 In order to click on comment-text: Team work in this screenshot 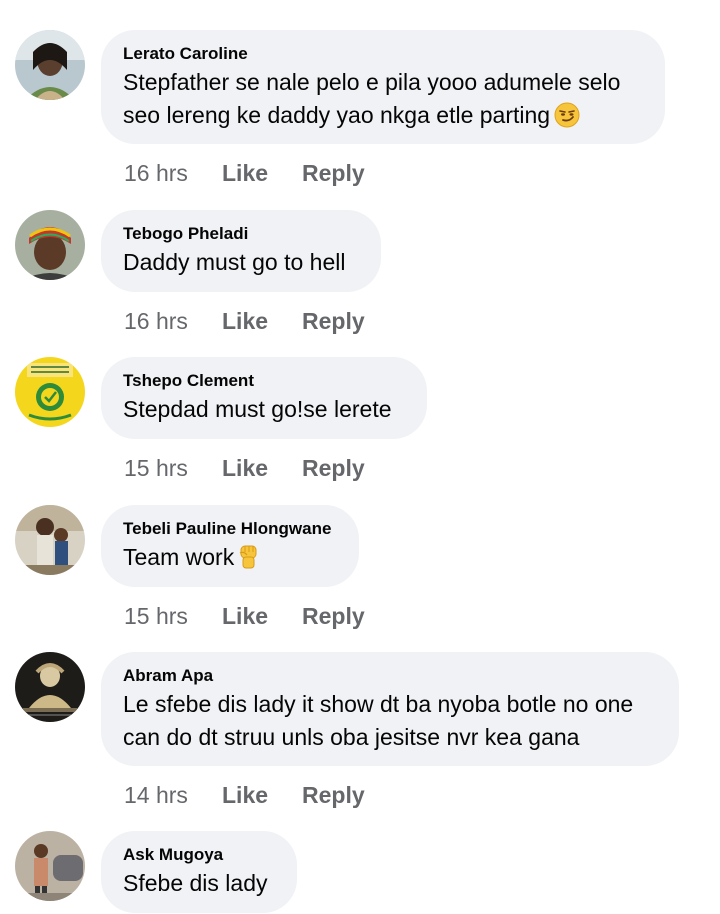, I will do `click(230, 560)`.